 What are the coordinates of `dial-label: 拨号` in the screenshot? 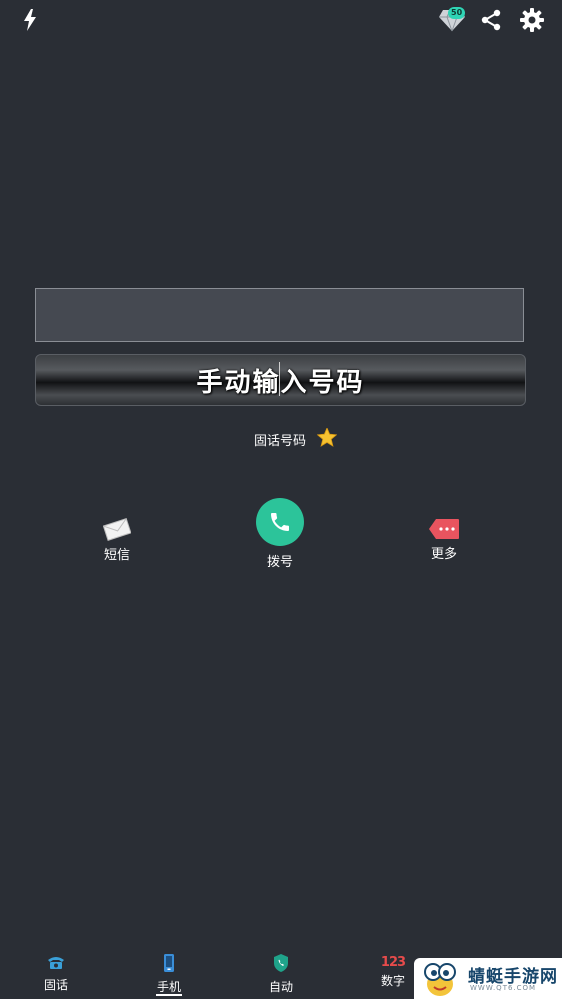 It's located at (279, 562).